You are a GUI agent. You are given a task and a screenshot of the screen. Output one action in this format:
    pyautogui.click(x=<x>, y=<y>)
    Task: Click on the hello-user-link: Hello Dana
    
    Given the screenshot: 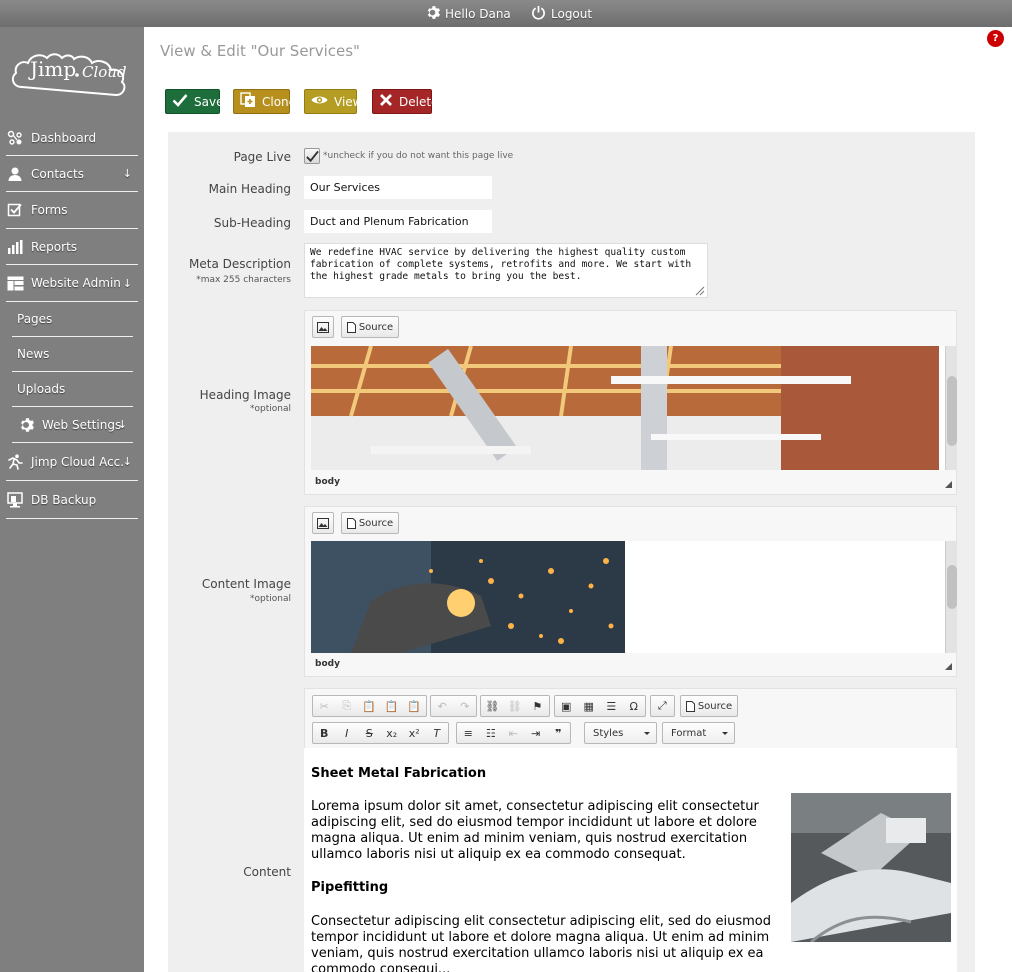 What is the action you would take?
    pyautogui.click(x=468, y=14)
    